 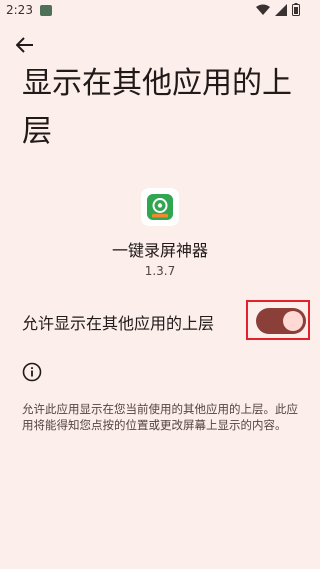 I want to click on signal-icon, so click(x=281, y=11).